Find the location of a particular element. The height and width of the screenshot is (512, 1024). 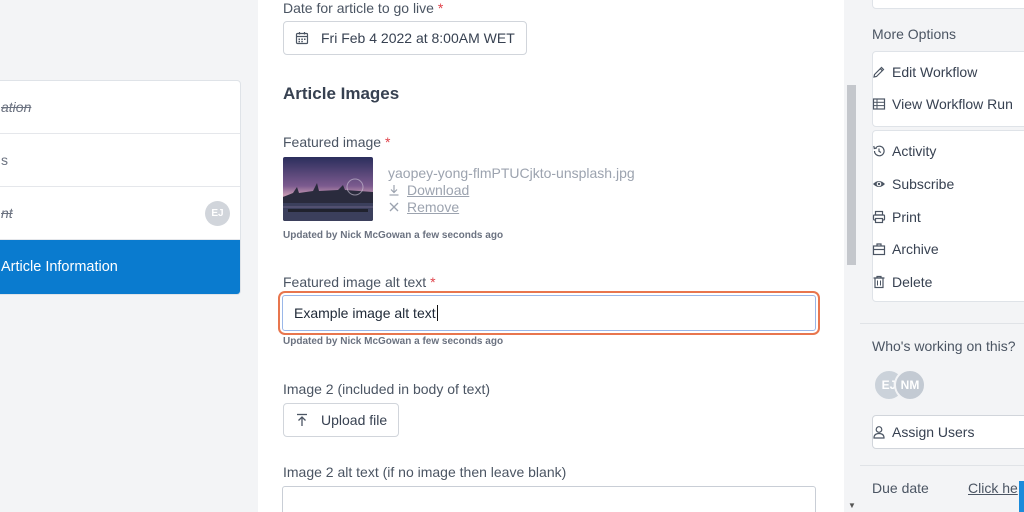

printer-icon is located at coordinates (879, 217).